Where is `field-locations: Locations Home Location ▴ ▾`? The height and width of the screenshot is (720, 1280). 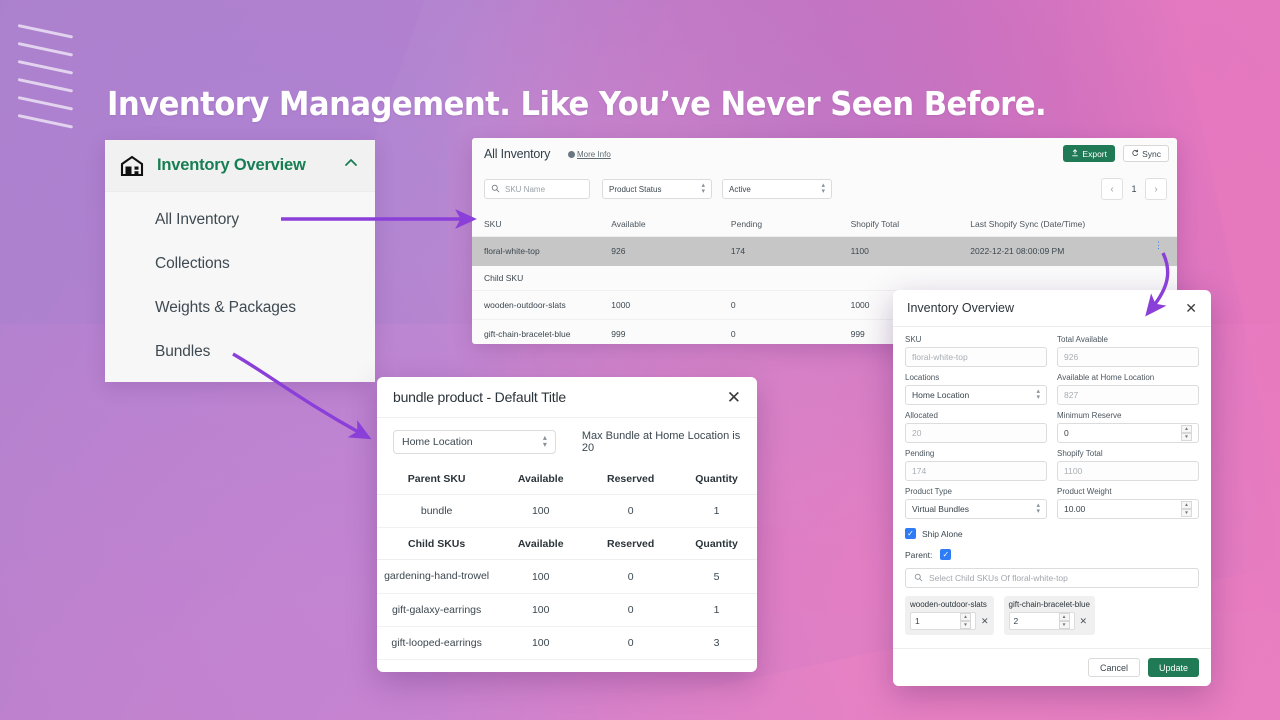 field-locations: Locations Home Location ▴ ▾ is located at coordinates (976, 389).